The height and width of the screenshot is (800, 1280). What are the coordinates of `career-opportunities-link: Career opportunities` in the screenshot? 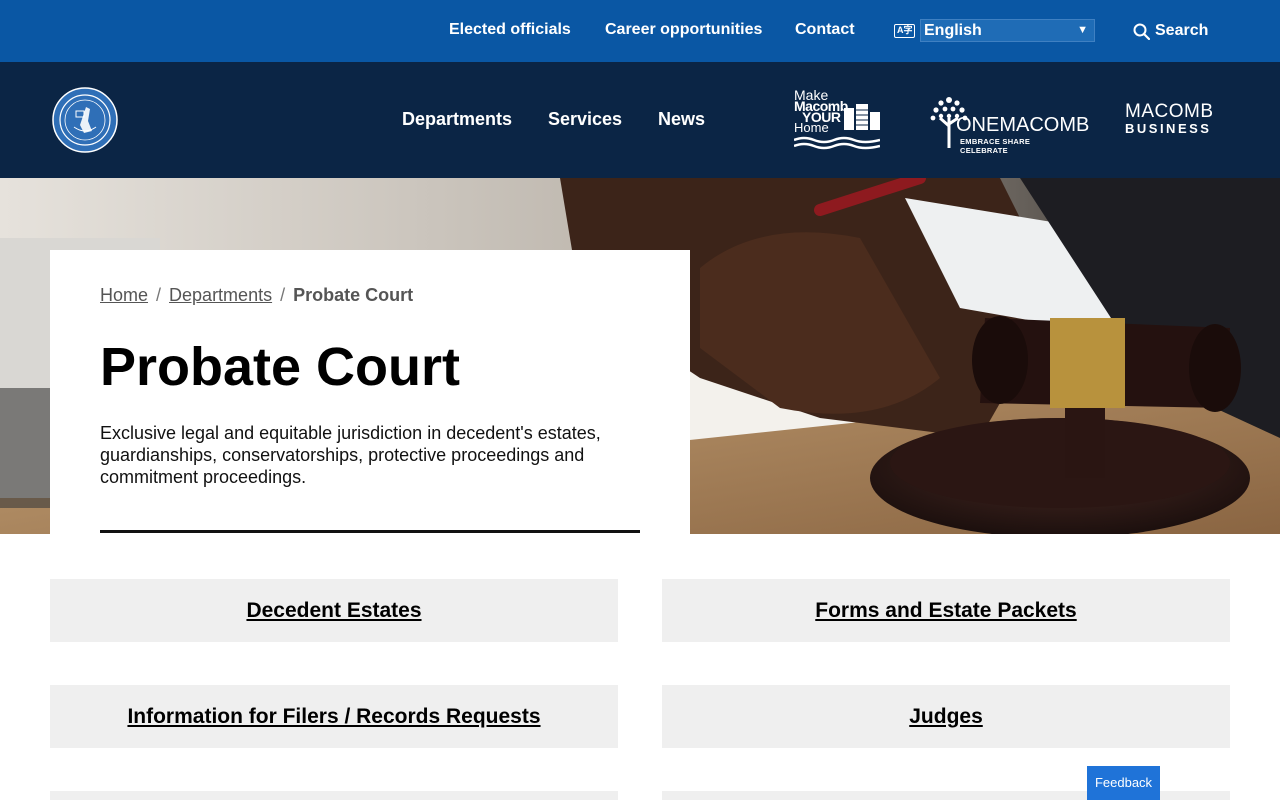 It's located at (683, 31).